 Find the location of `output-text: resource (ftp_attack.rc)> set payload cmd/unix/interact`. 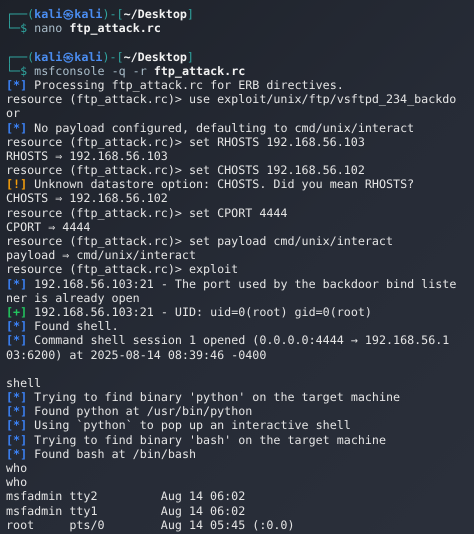

output-text: resource (ftp_attack.rc)> set payload cmd/unix/interact is located at coordinates (200, 241).